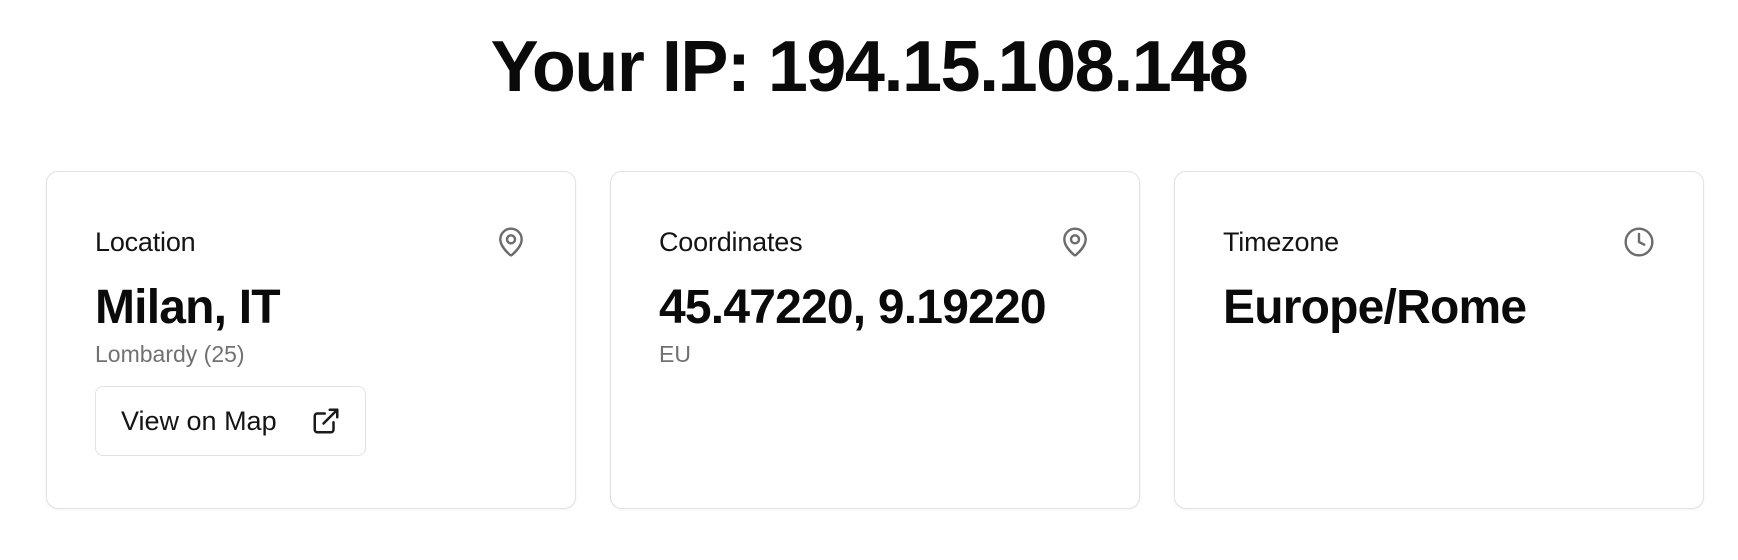 The width and height of the screenshot is (1738, 560). Describe the element at coordinates (1375, 307) in the screenshot. I see `timezone-value: Europe/Rome` at that location.